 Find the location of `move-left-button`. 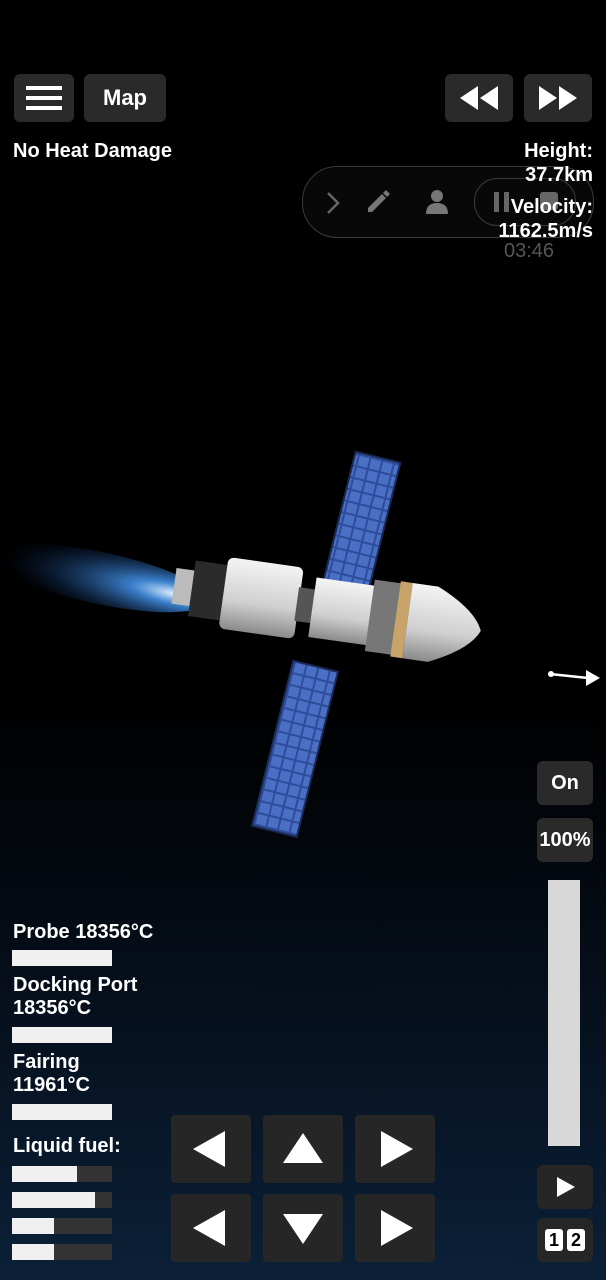

move-left-button is located at coordinates (211, 1228).